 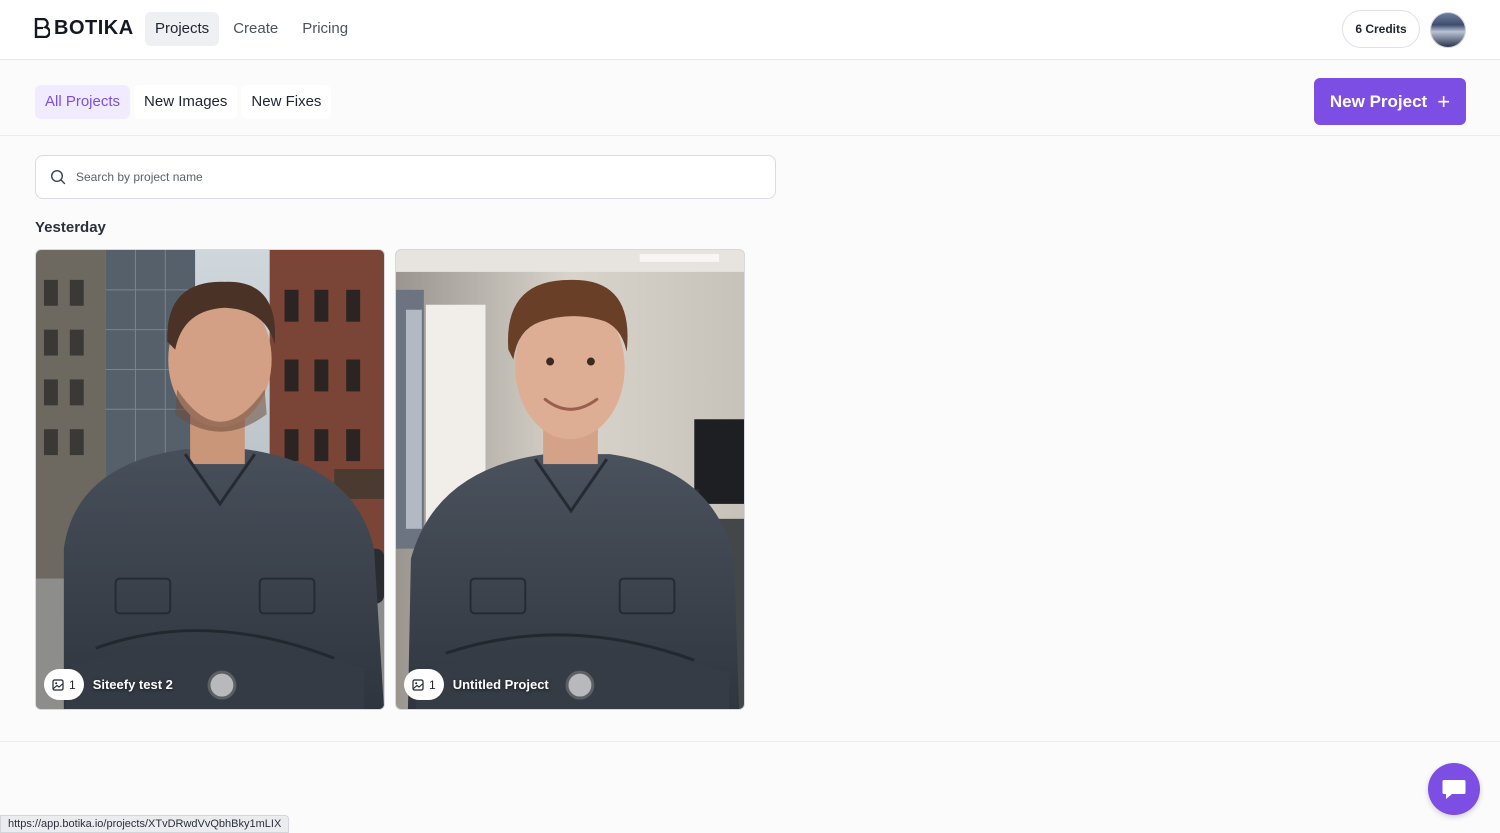 I want to click on credits-badge: 6 Credits, so click(x=1381, y=29).